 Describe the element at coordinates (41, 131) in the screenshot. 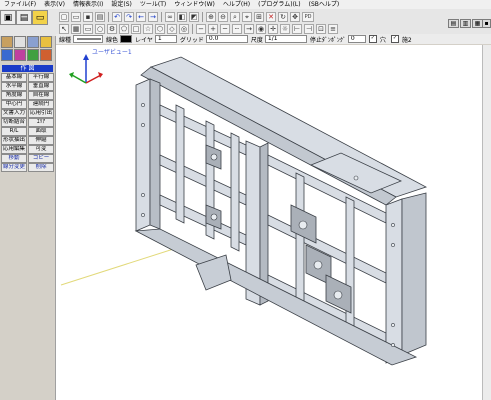

I see `cmd-chamfer: 面取` at that location.